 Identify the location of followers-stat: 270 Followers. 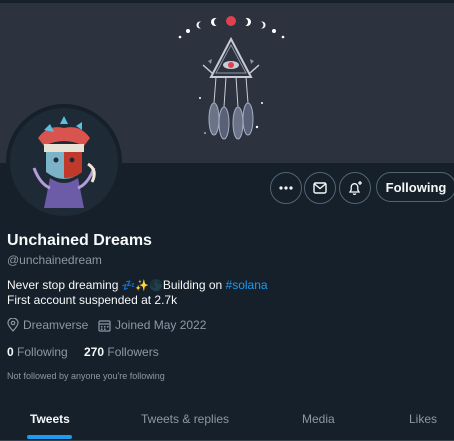
(121, 352).